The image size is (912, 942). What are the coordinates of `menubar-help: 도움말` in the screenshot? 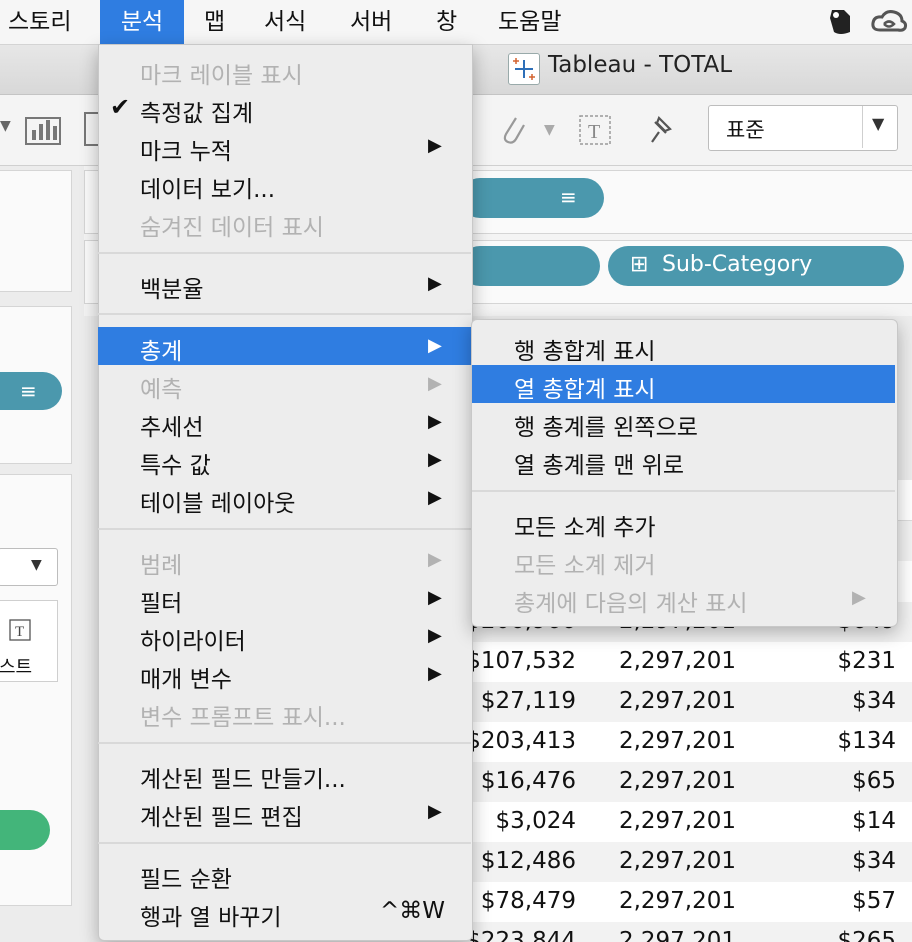 It's located at (529, 22).